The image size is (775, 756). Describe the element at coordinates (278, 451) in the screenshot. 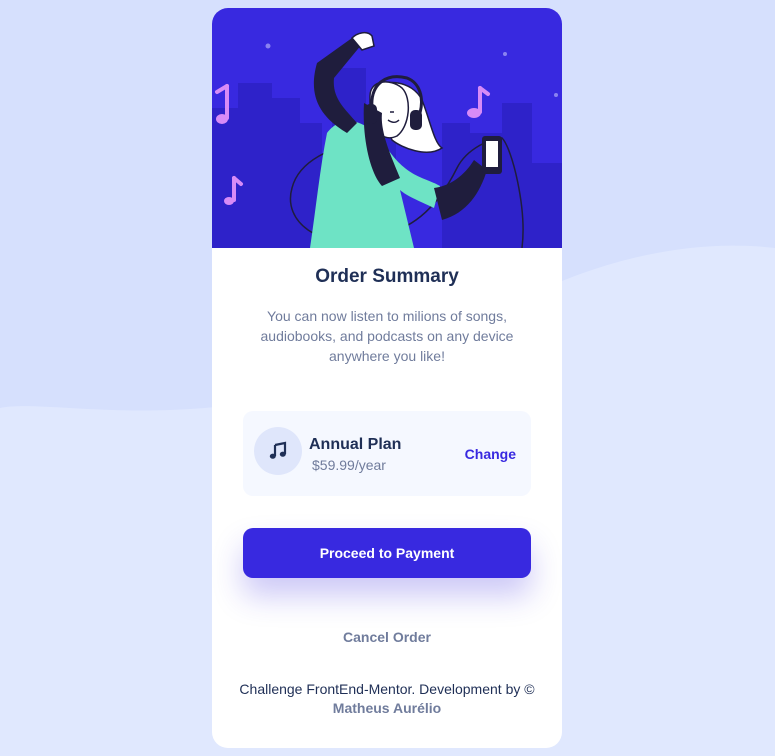

I see `music-note-icon` at that location.